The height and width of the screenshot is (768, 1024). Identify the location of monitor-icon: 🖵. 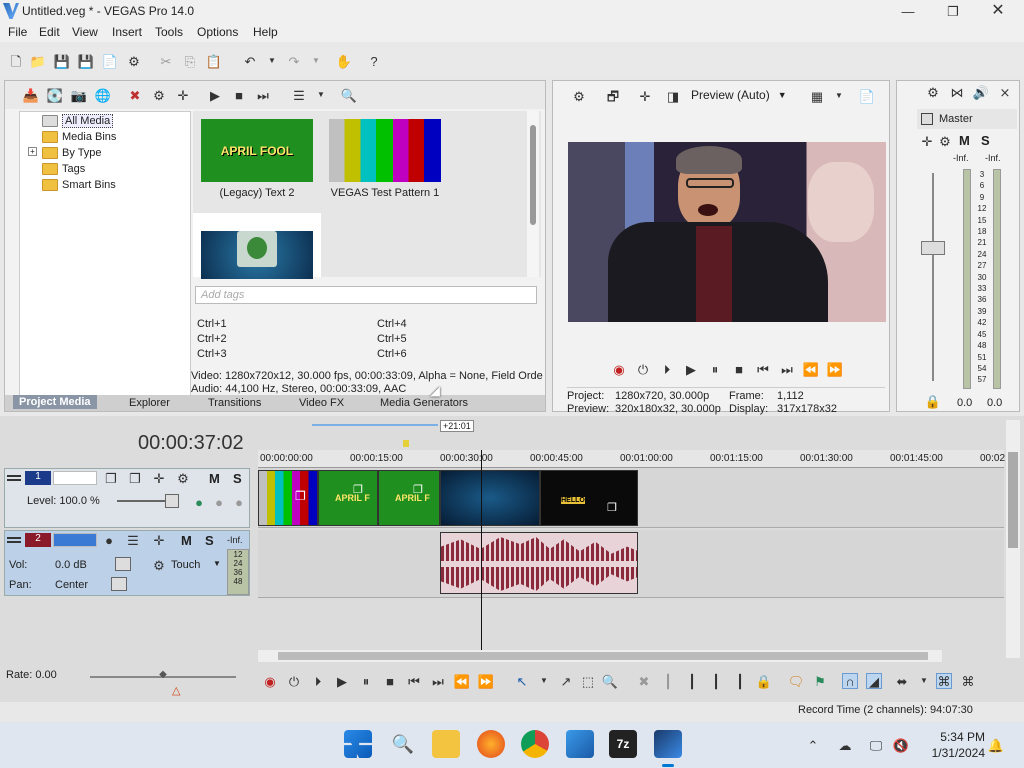
(876, 745).